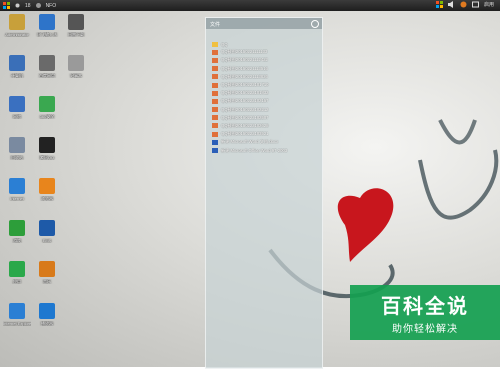  I want to click on desktop-icon-security: 360安全, so click(47, 107).